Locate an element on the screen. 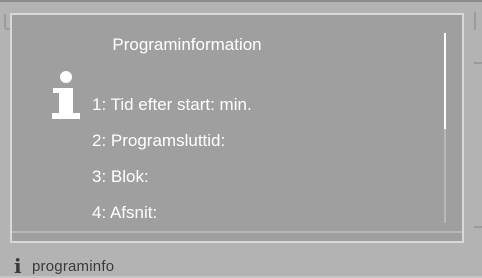  scrollbar-thumb is located at coordinates (445, 81).